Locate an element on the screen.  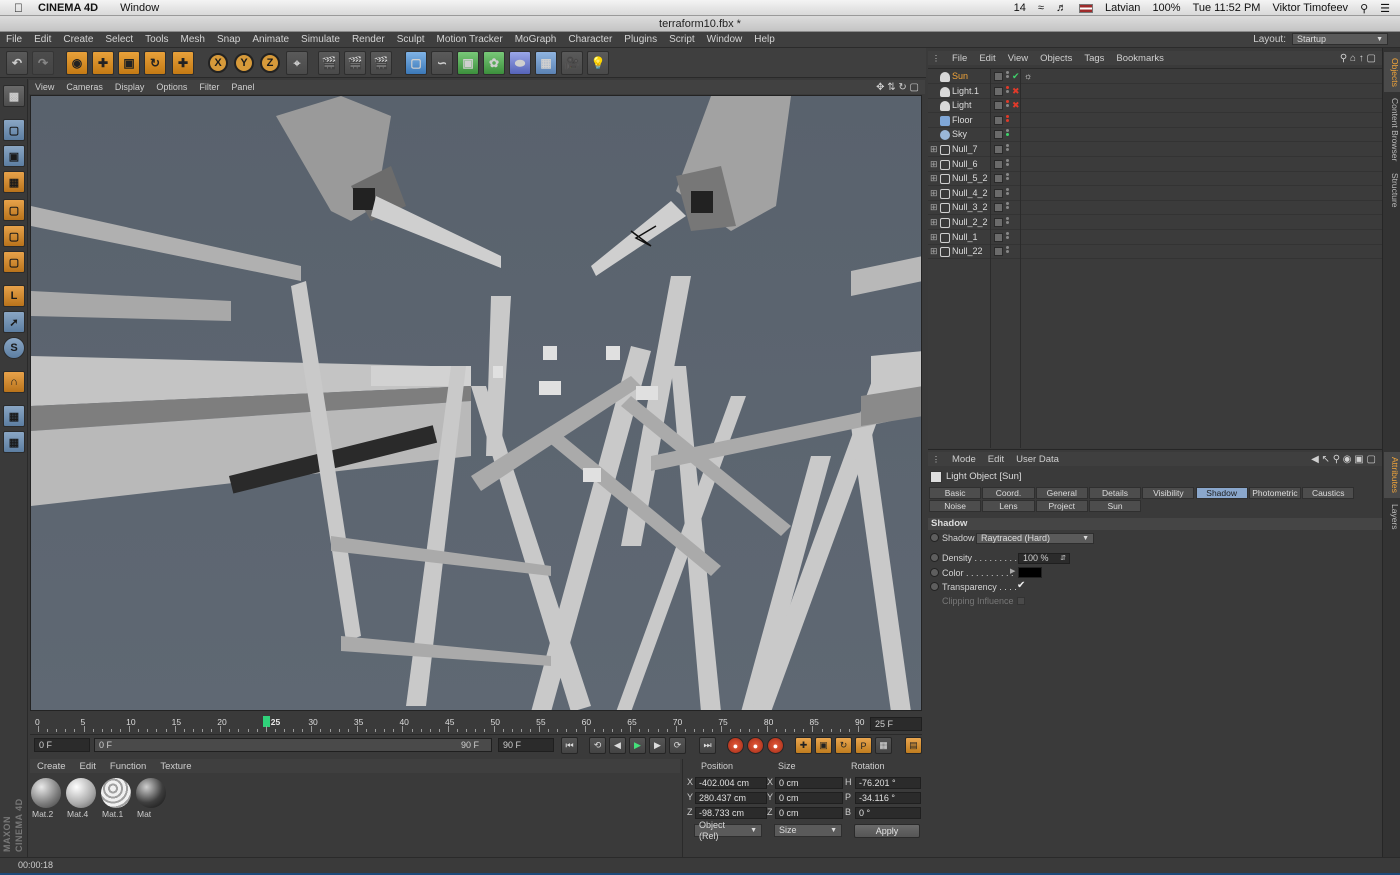
app-name: CINEMA 4D is located at coordinates (68, 8).